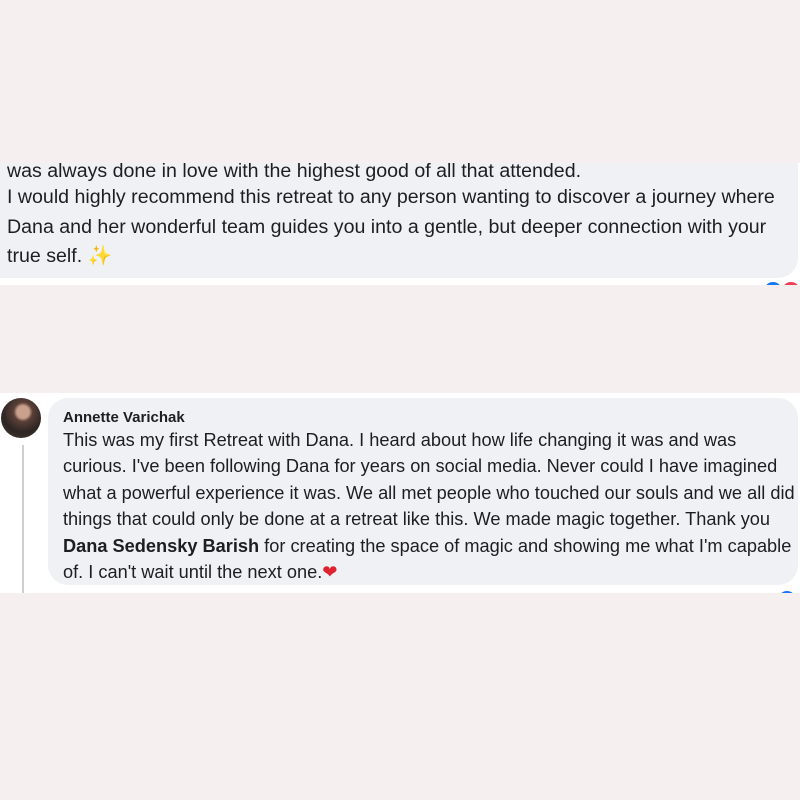 The image size is (800, 800). What do you see at coordinates (787, 591) in the screenshot?
I see `like-icon` at bounding box center [787, 591].